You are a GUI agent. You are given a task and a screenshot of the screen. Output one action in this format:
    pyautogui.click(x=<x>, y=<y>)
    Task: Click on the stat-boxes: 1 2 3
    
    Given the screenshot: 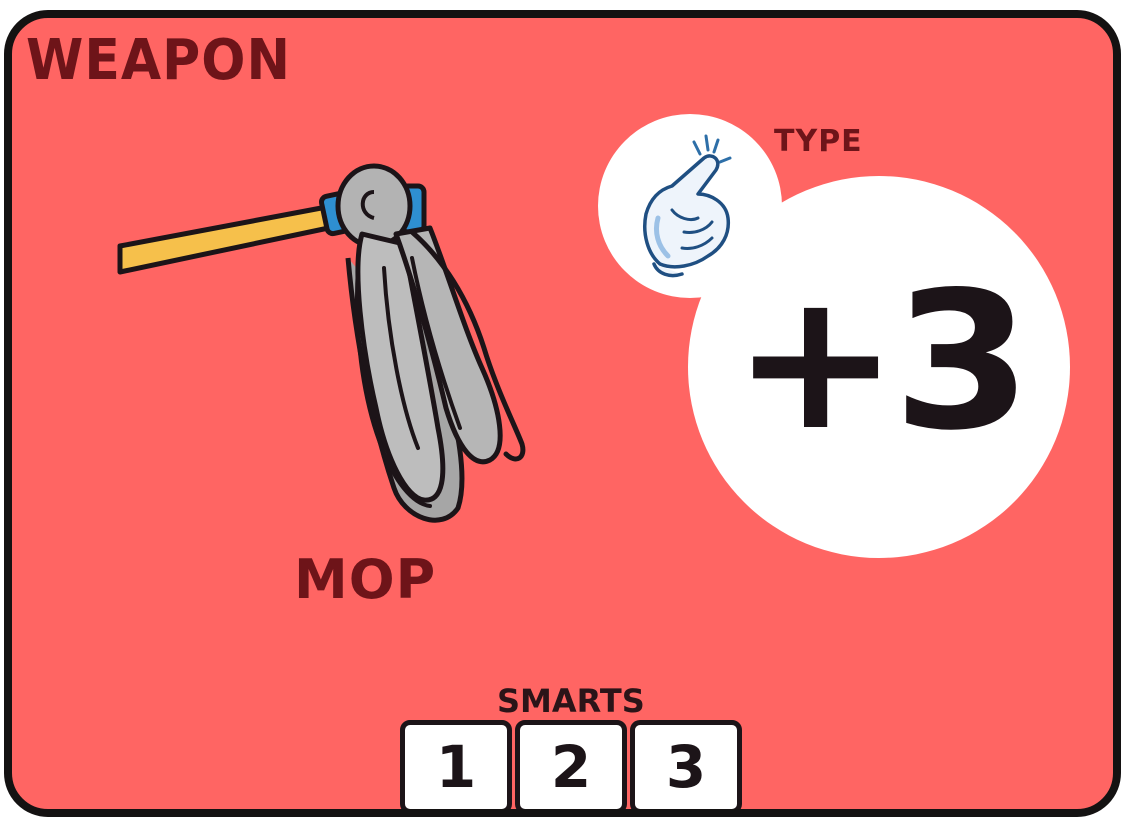 What is the action you would take?
    pyautogui.click(x=572, y=764)
    